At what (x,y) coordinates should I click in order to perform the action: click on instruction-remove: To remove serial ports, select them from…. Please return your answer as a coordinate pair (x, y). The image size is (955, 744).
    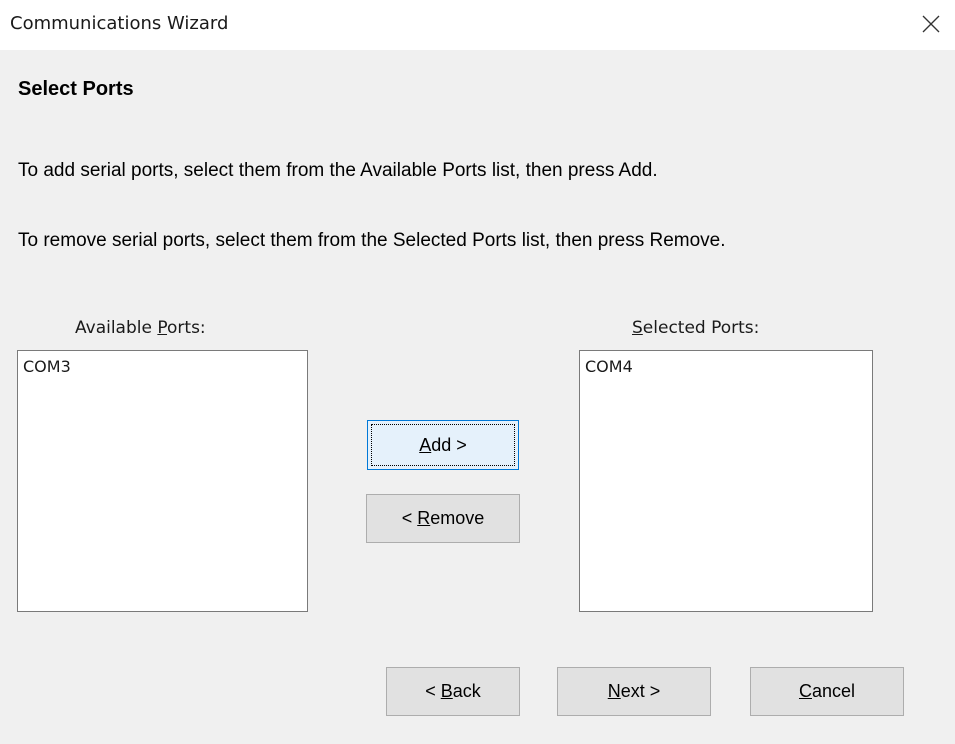
    Looking at the image, I should click on (372, 240).